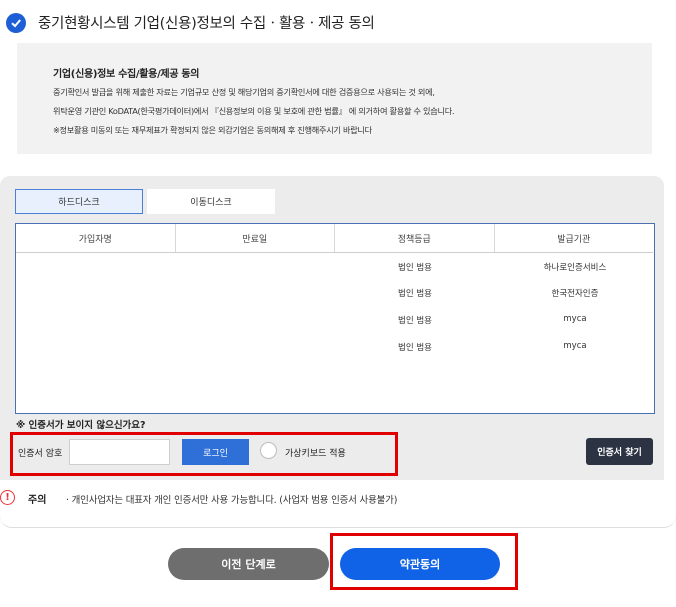  Describe the element at coordinates (126, 74) in the screenshot. I see `notice-title: 기업(신용)정보 수집/활용/제공 동의` at that location.